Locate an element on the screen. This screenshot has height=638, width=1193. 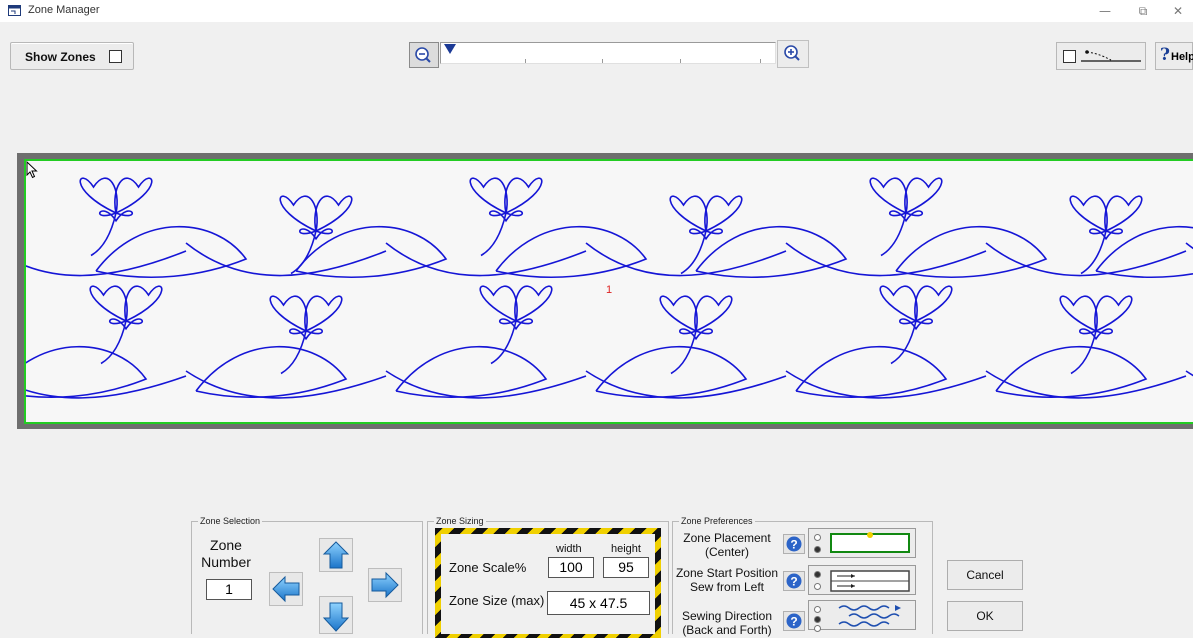
show-zones-checkbox is located at coordinates (115, 56).